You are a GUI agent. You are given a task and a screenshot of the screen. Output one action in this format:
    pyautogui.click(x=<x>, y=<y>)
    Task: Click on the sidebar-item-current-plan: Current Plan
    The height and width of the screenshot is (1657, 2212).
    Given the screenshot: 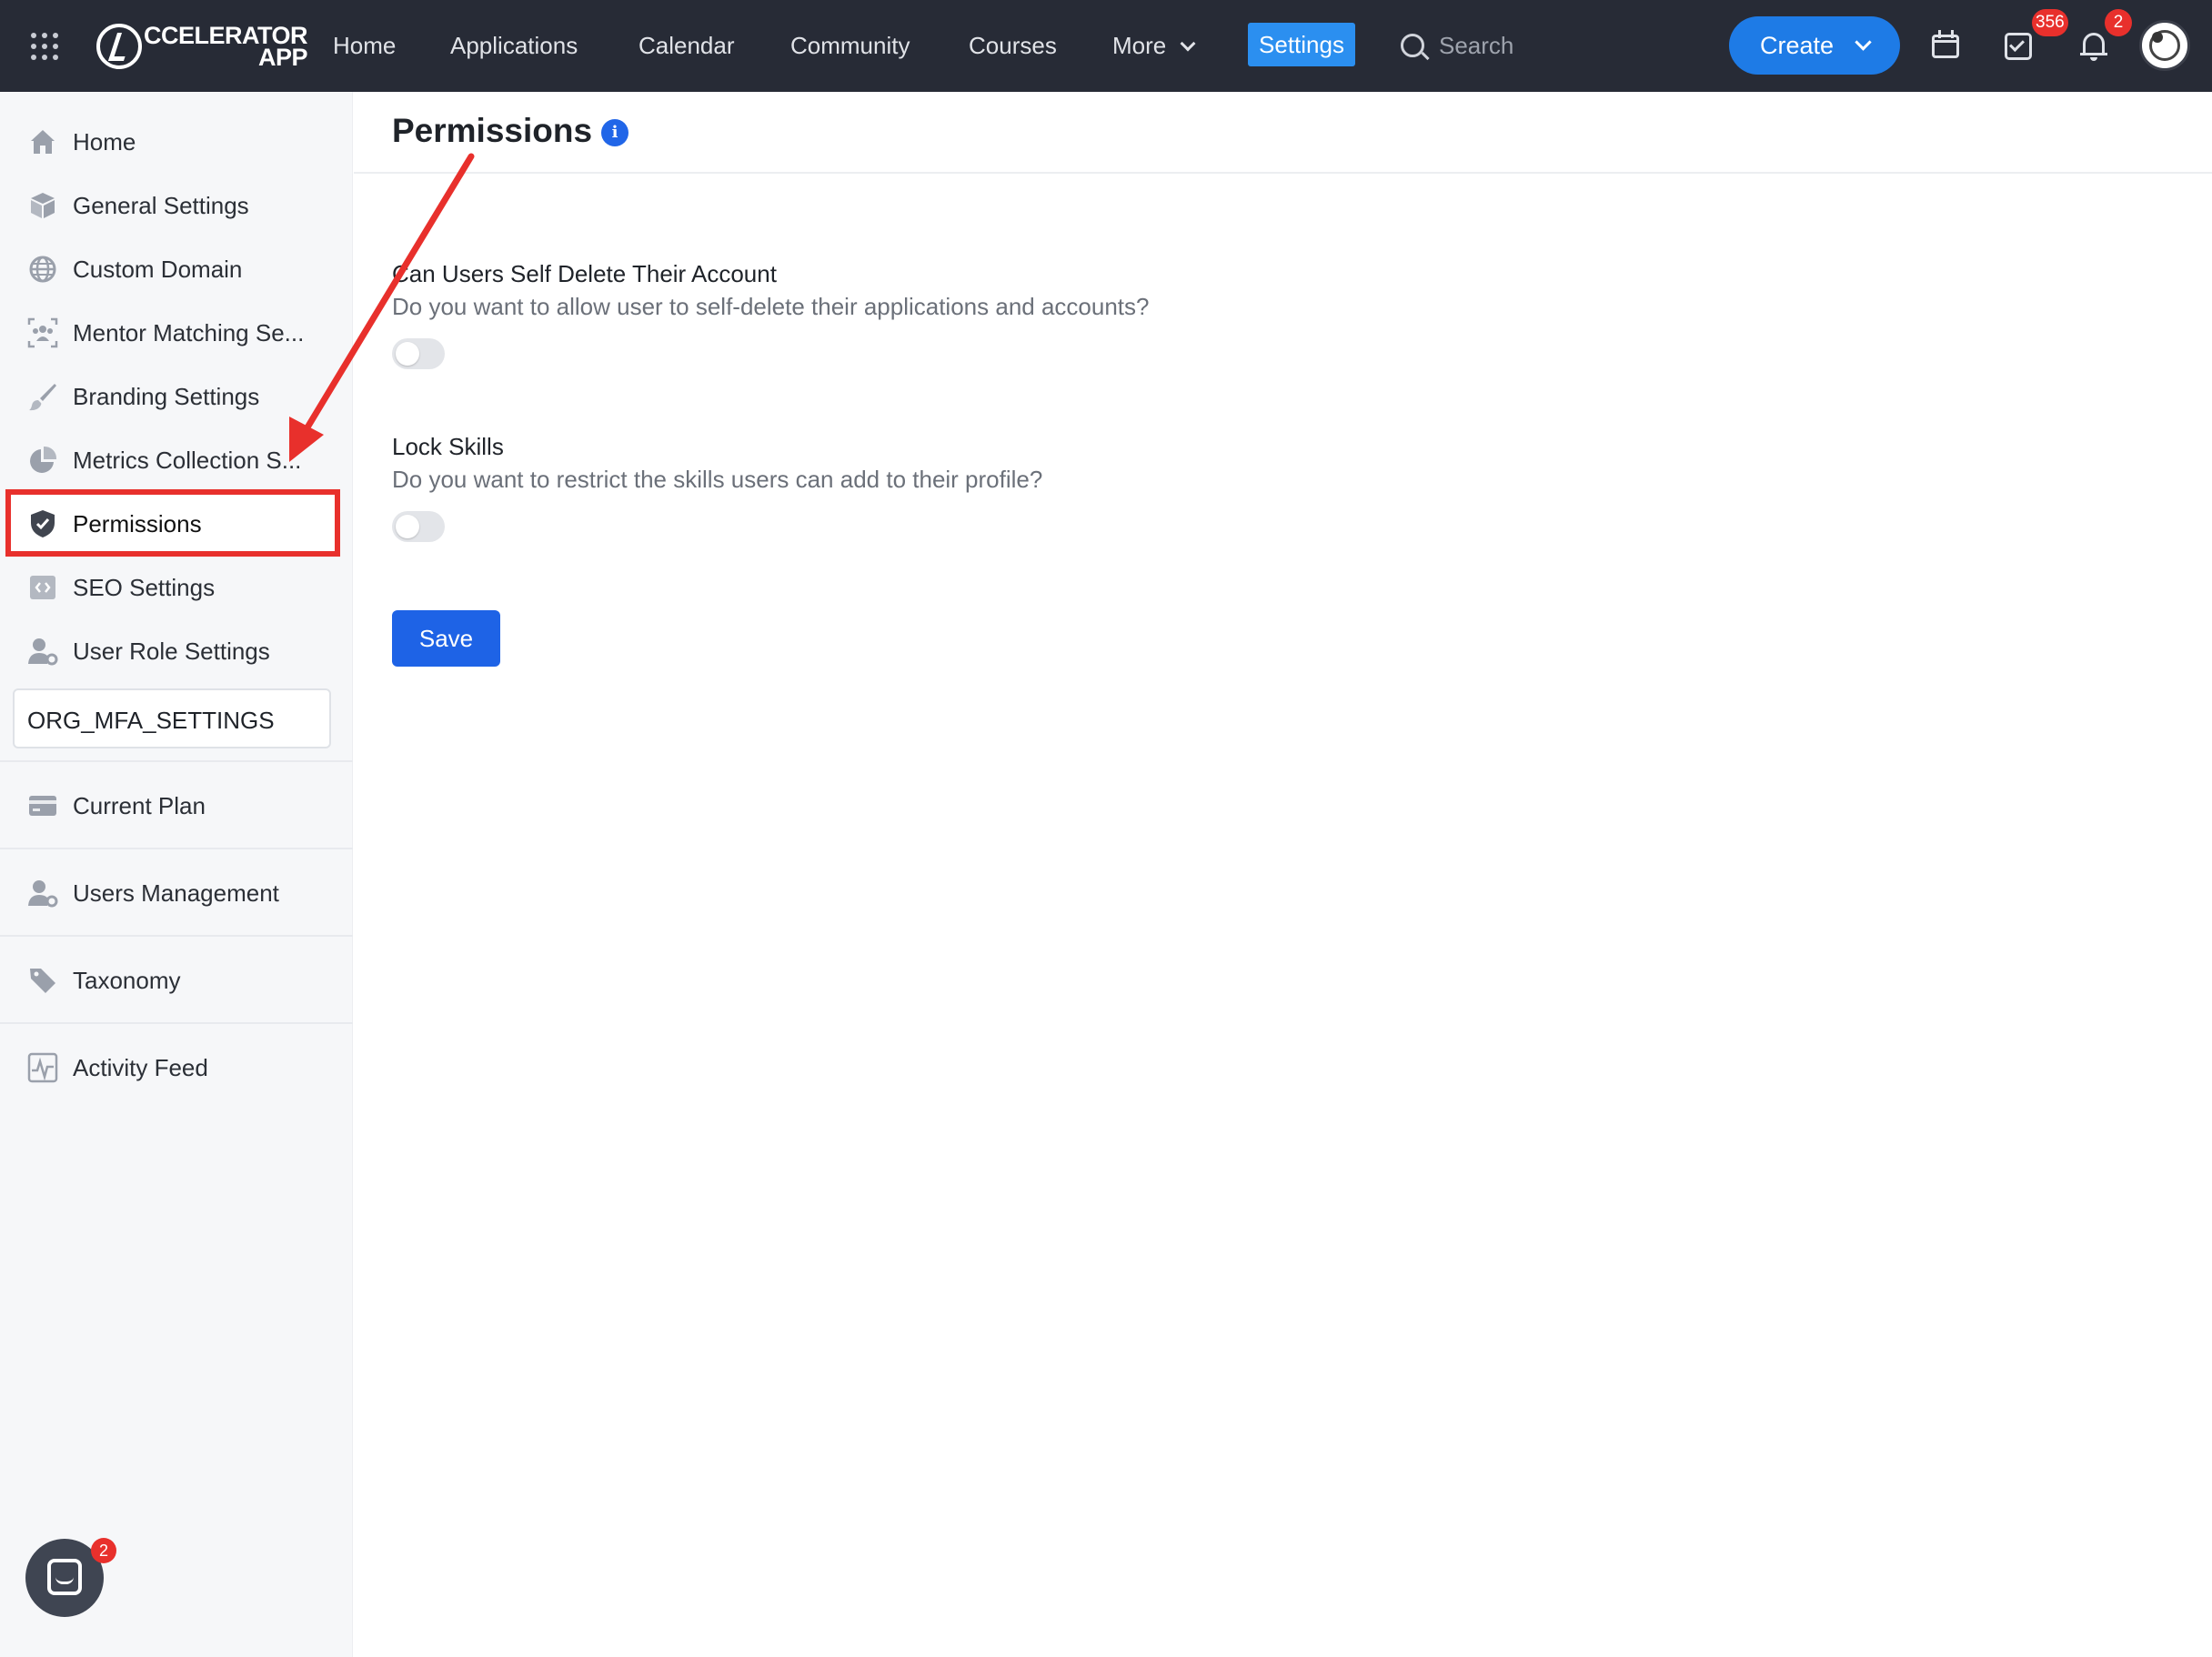 What is the action you would take?
    pyautogui.click(x=176, y=806)
    